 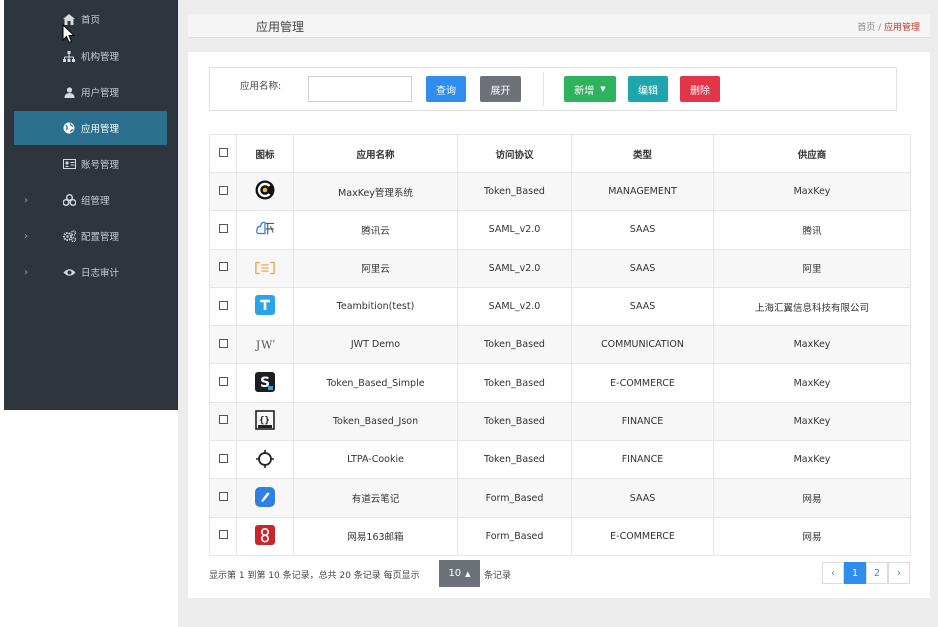 I want to click on sidebar-item-users: 用户管理, so click(x=91, y=92).